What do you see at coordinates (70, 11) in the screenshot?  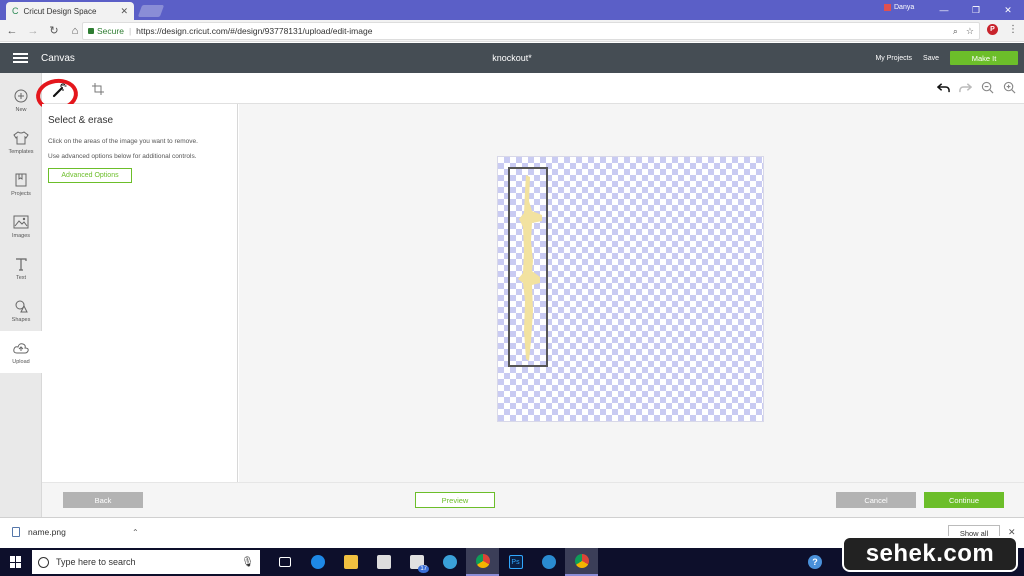 I see `browser-tab: C Cricut Design Space ✕` at bounding box center [70, 11].